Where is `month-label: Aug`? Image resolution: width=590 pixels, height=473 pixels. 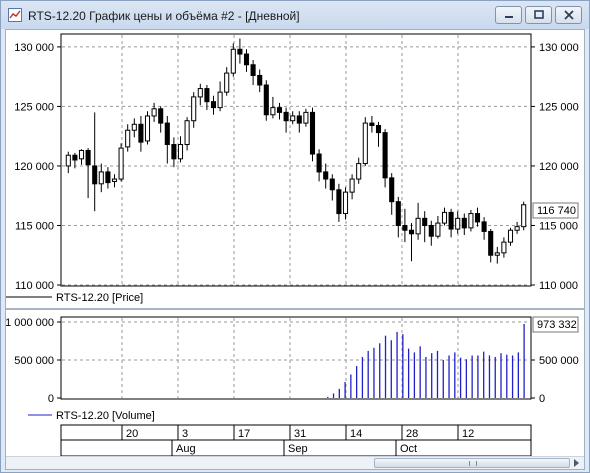
month-label: Aug is located at coordinates (186, 449).